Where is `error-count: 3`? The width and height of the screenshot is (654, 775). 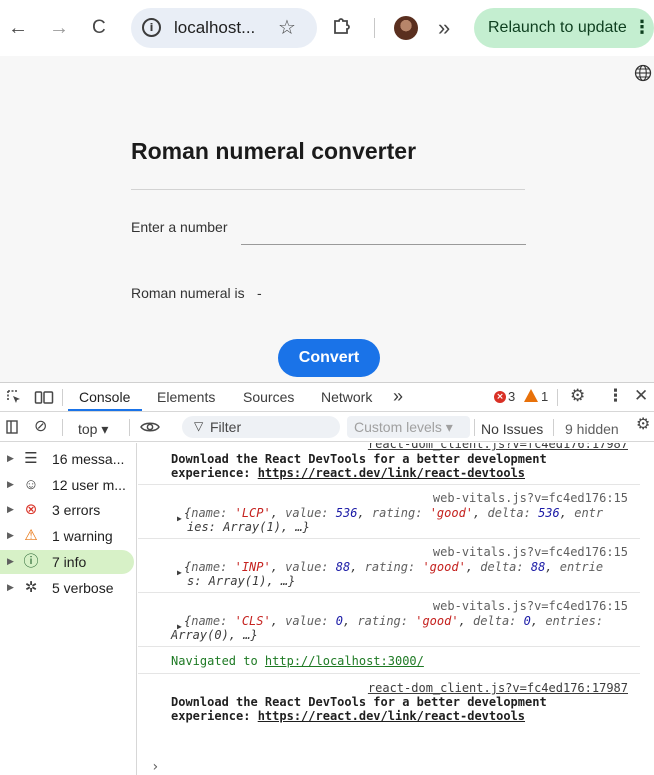
error-count: 3 is located at coordinates (511, 396).